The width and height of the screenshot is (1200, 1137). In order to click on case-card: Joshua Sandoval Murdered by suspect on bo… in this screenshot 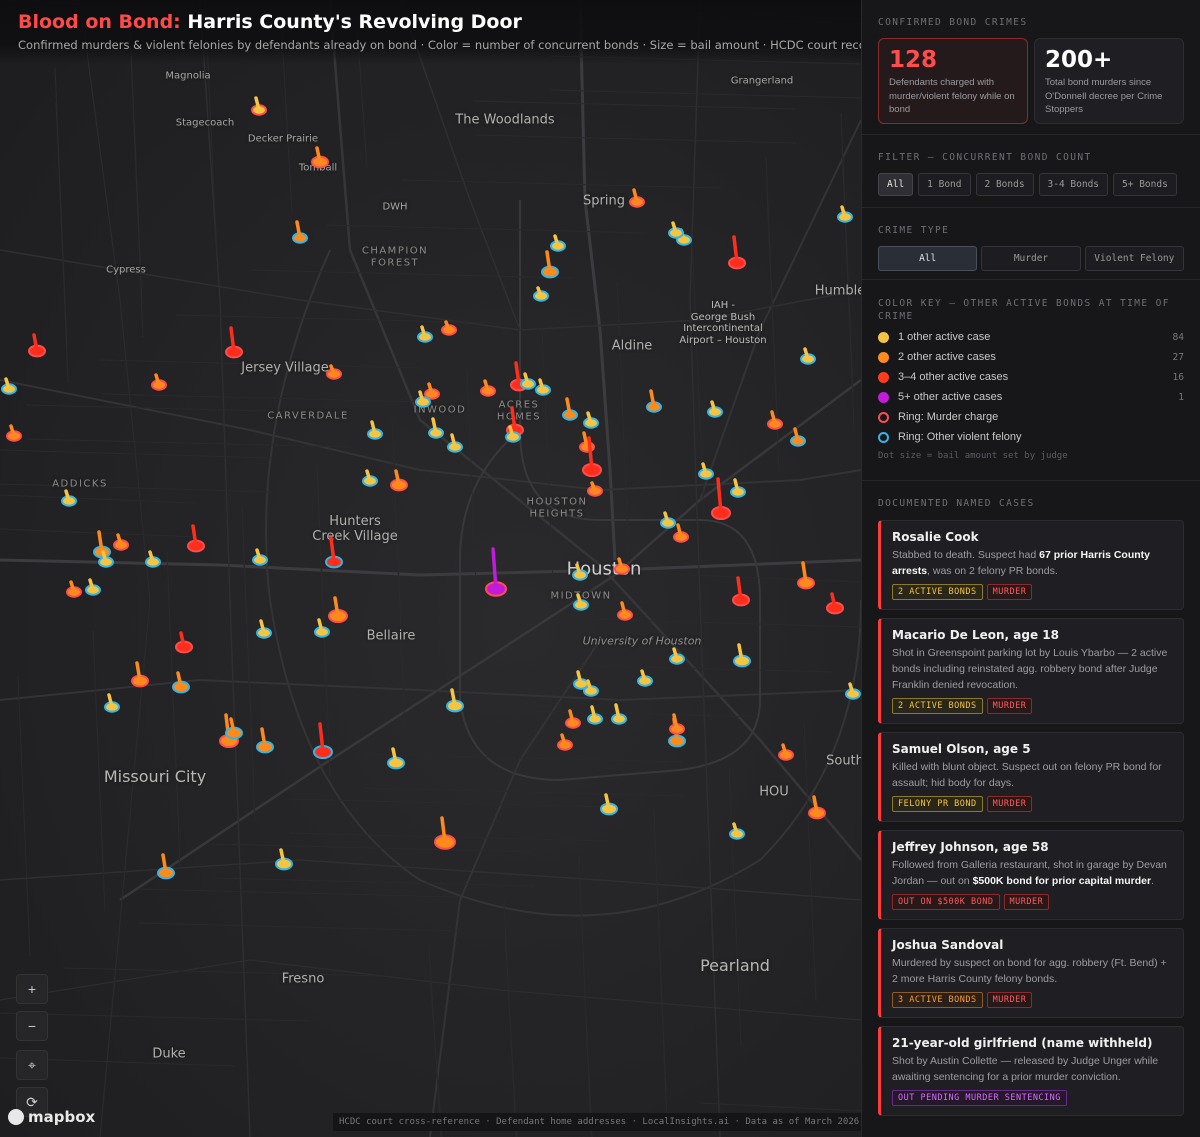, I will do `click(1031, 973)`.